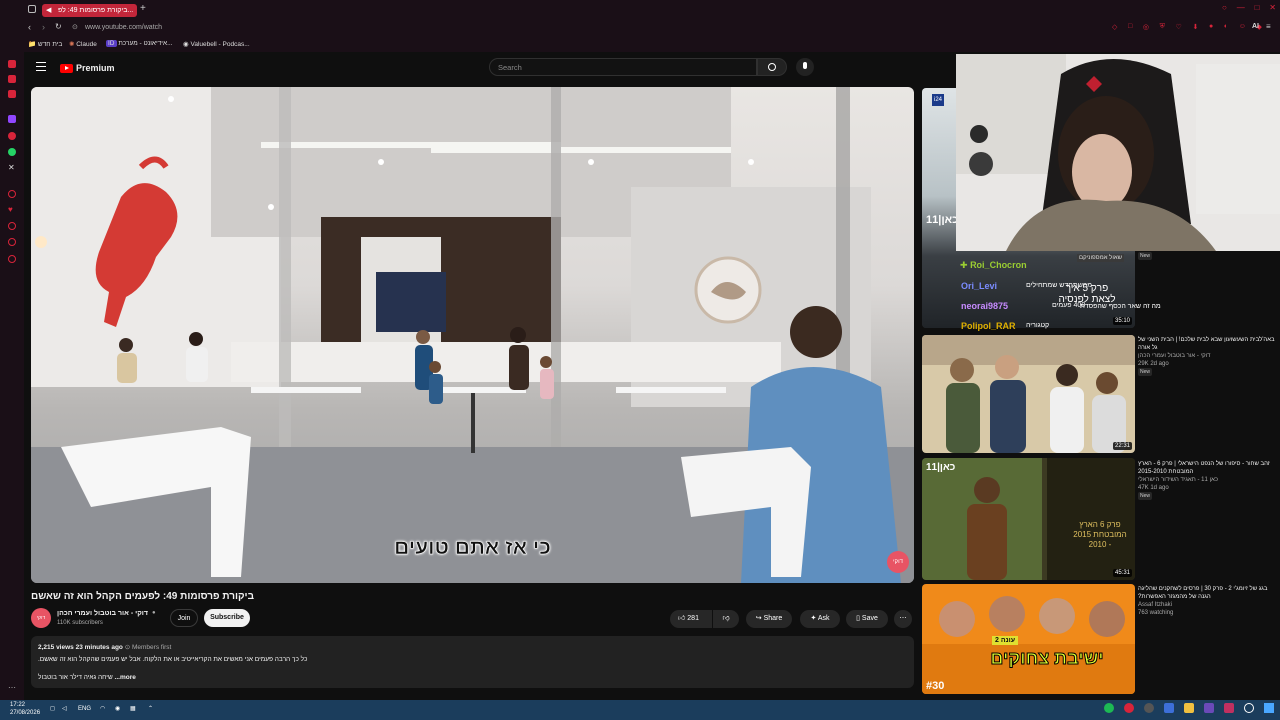 This screenshot has width=1280, height=720. I want to click on extension-icon: □, so click(1130, 28).